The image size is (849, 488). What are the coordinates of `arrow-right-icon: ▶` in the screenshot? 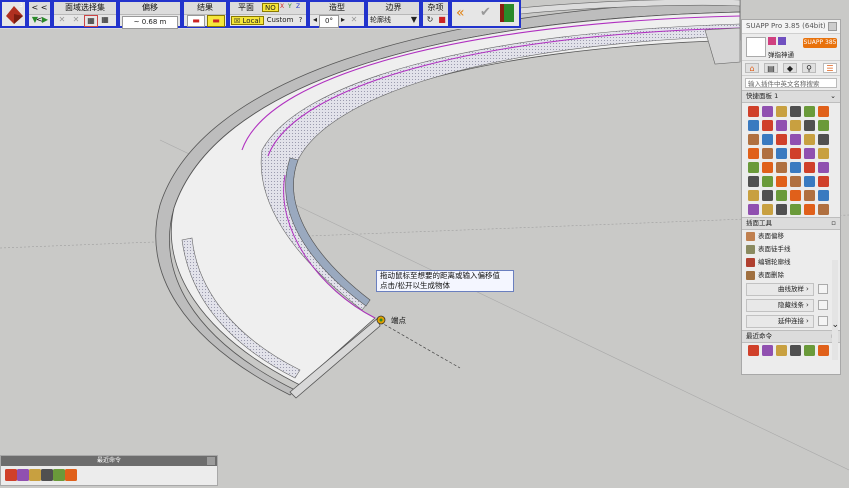 It's located at (45, 20).